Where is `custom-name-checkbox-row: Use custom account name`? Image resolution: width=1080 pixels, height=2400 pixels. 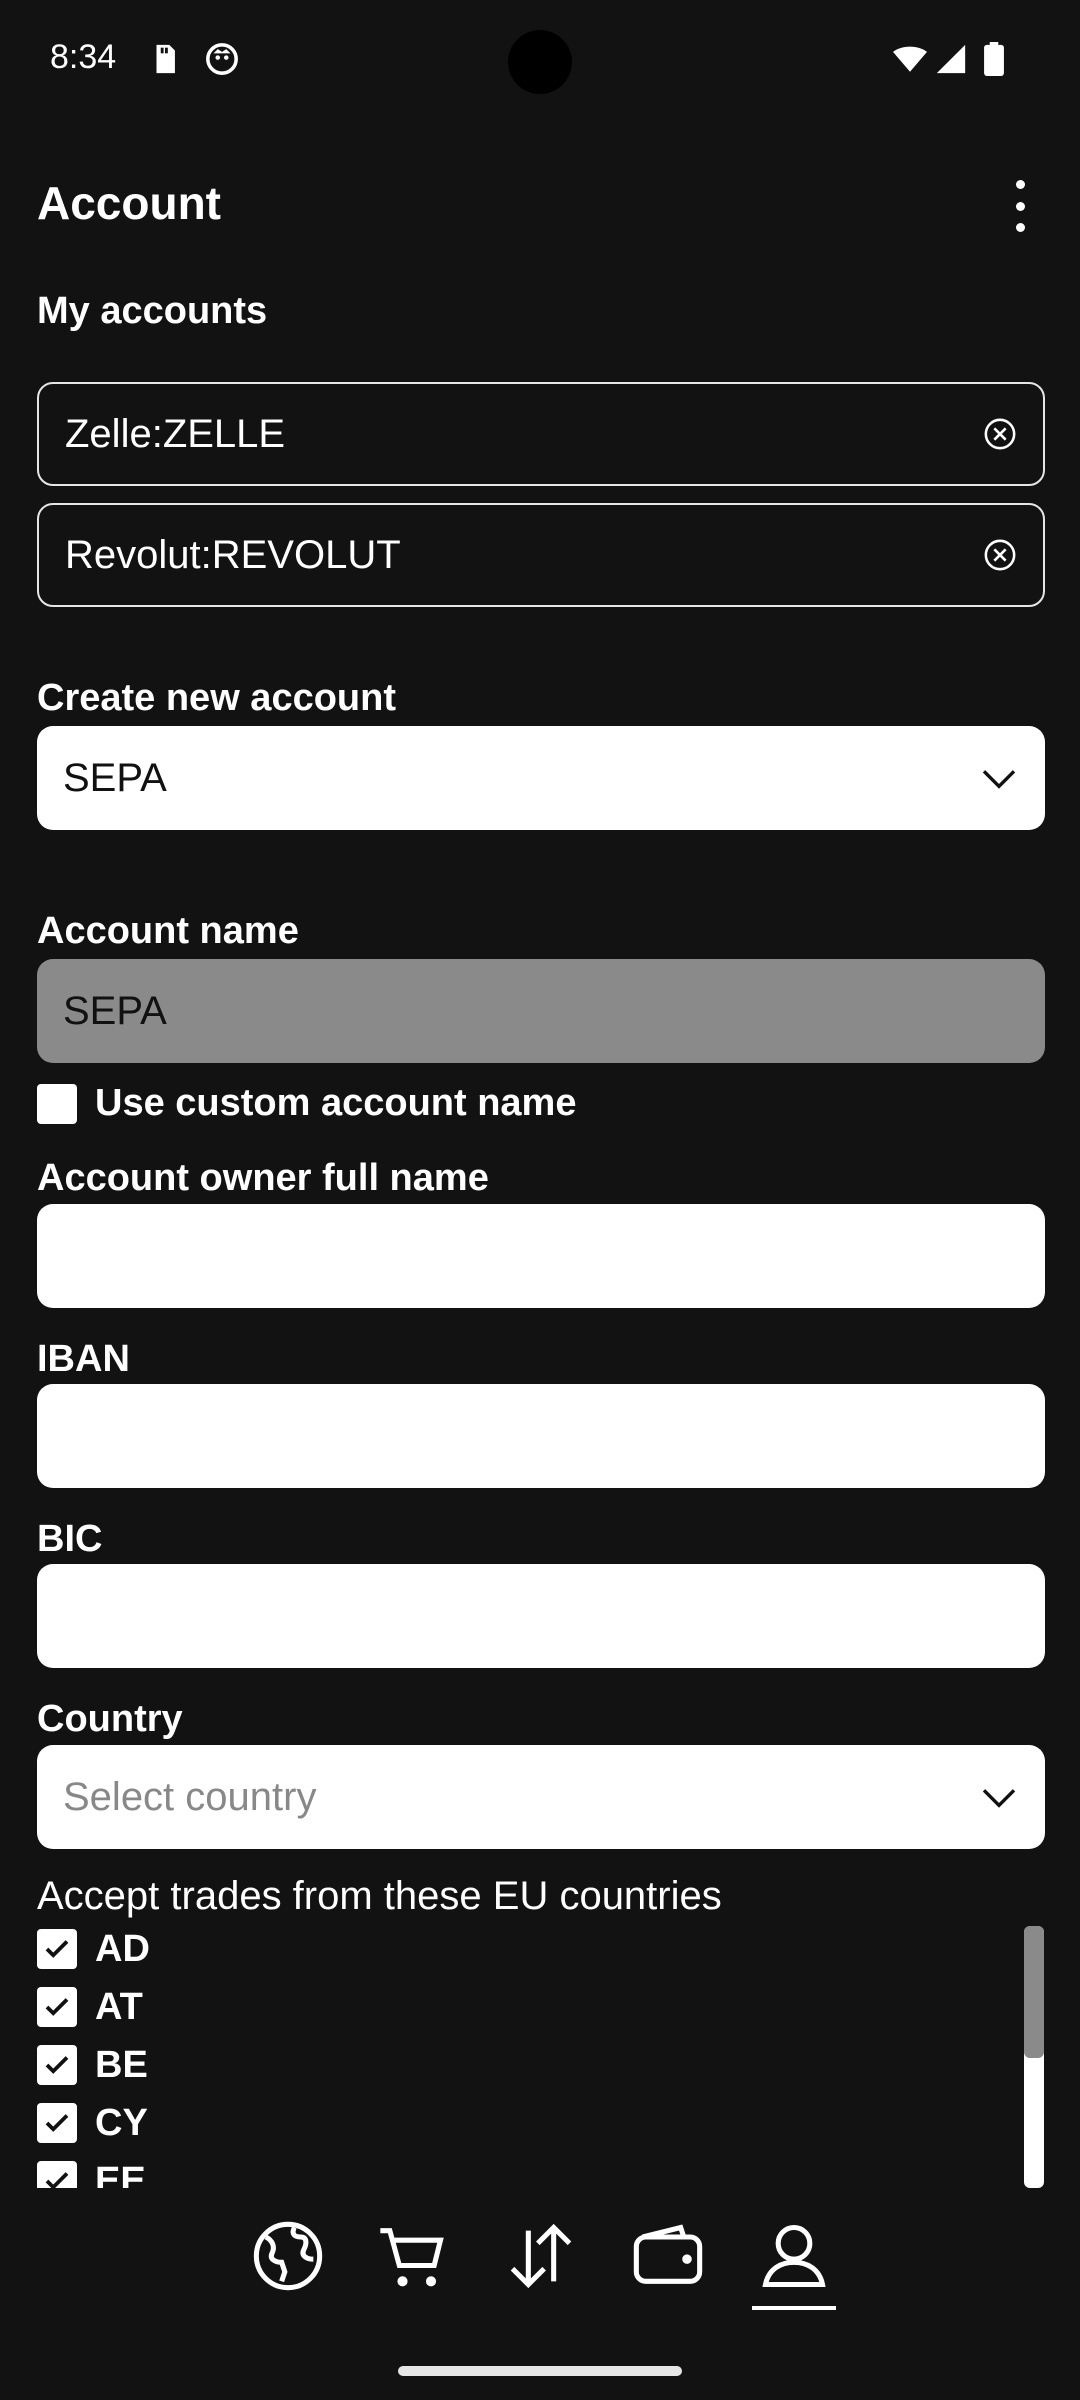
custom-name-checkbox-row: Use custom account name is located at coordinates (306, 1103).